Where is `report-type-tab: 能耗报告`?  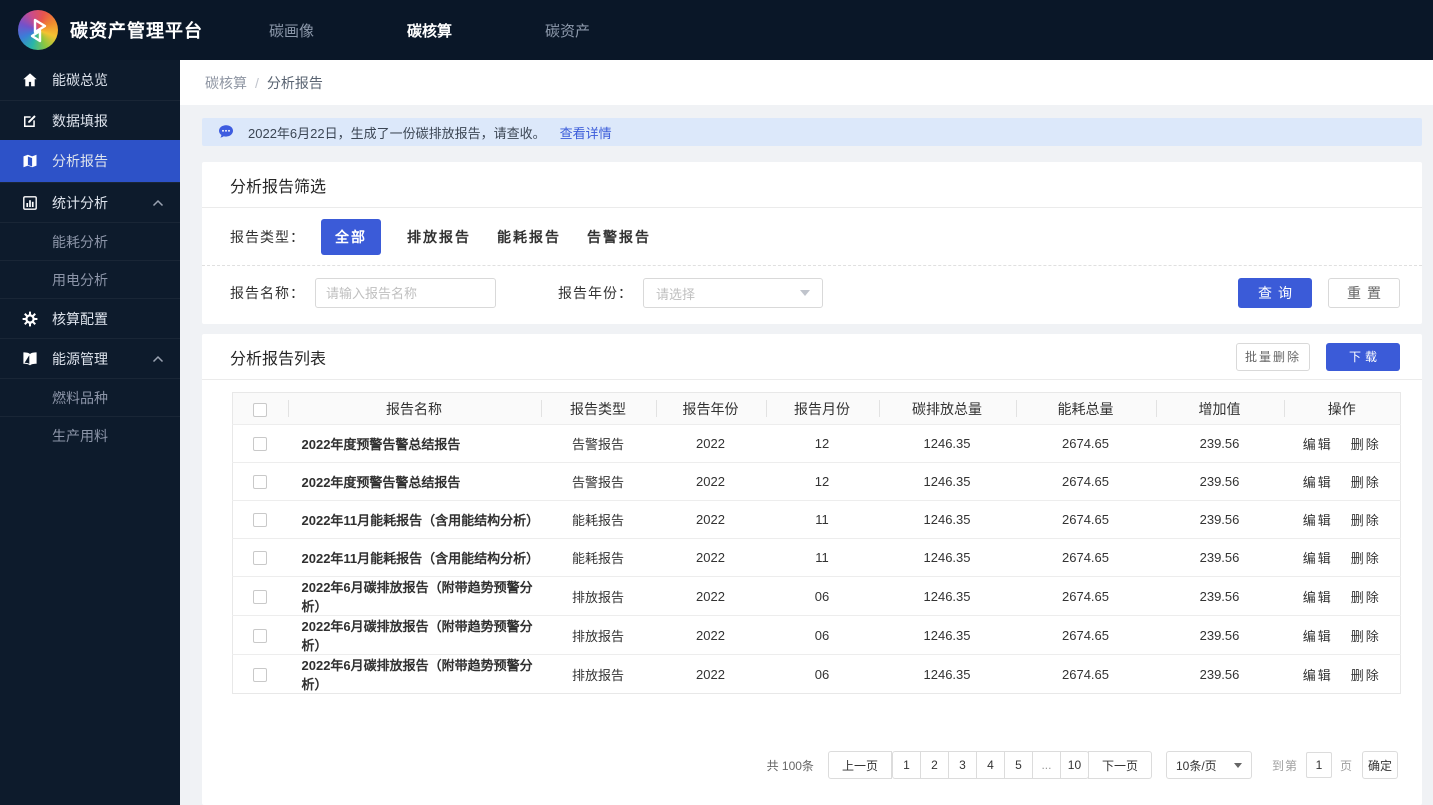
report-type-tab: 能耗报告 is located at coordinates (529, 237).